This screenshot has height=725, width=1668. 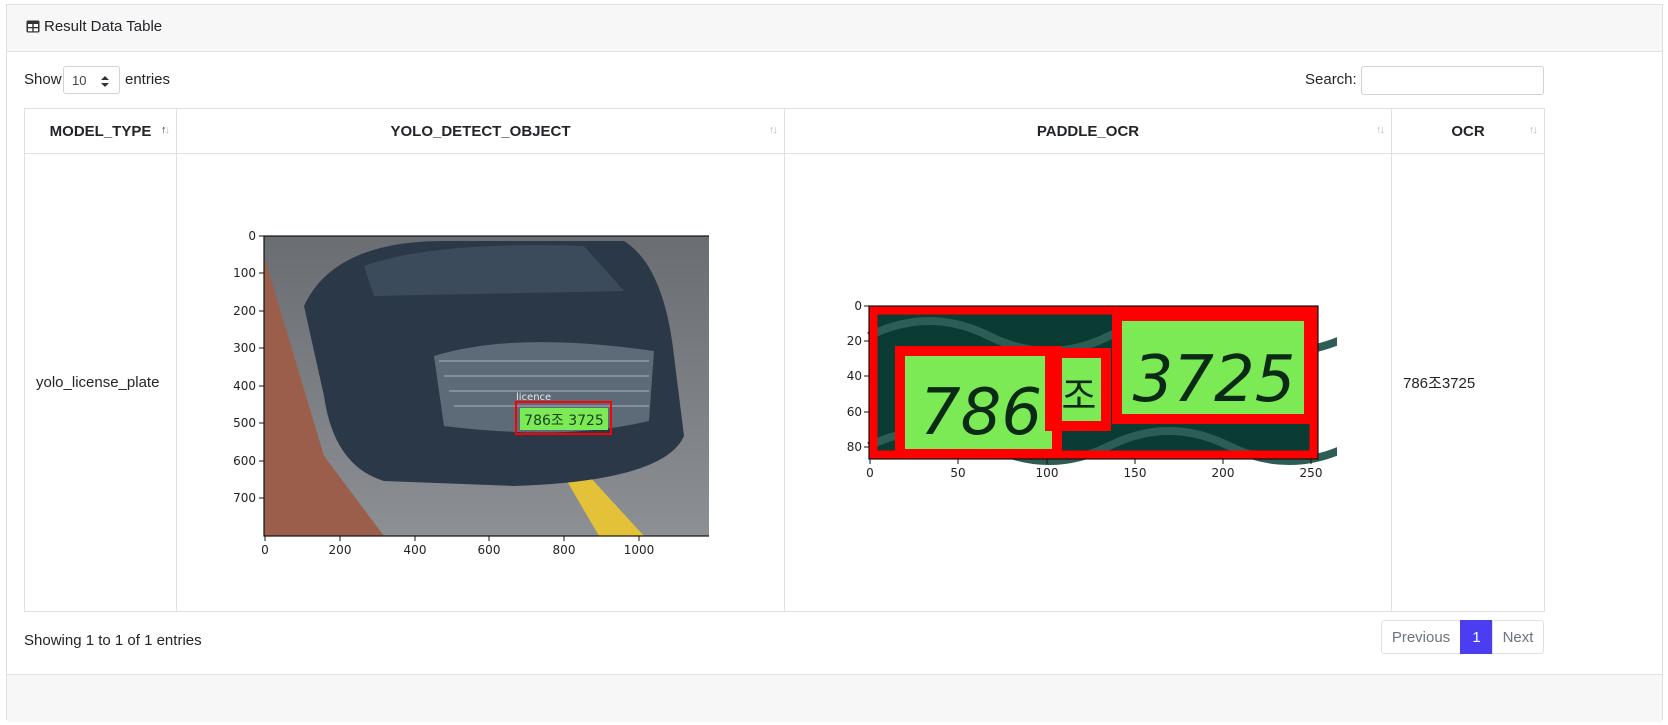 I want to click on x-tick-label: 250, so click(x=1311, y=473).